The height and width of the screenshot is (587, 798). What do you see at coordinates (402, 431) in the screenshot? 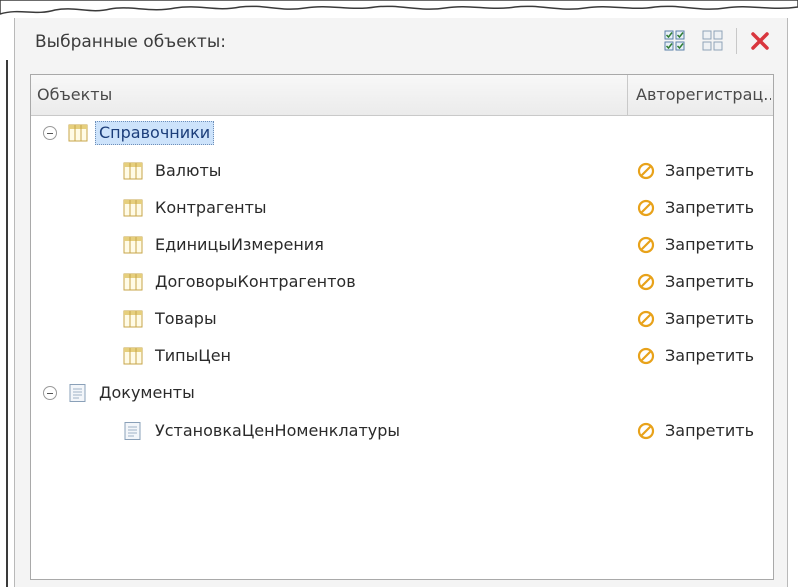
I see `tree-item-row: УстановкаЦенНоменклатуры Запретить` at bounding box center [402, 431].